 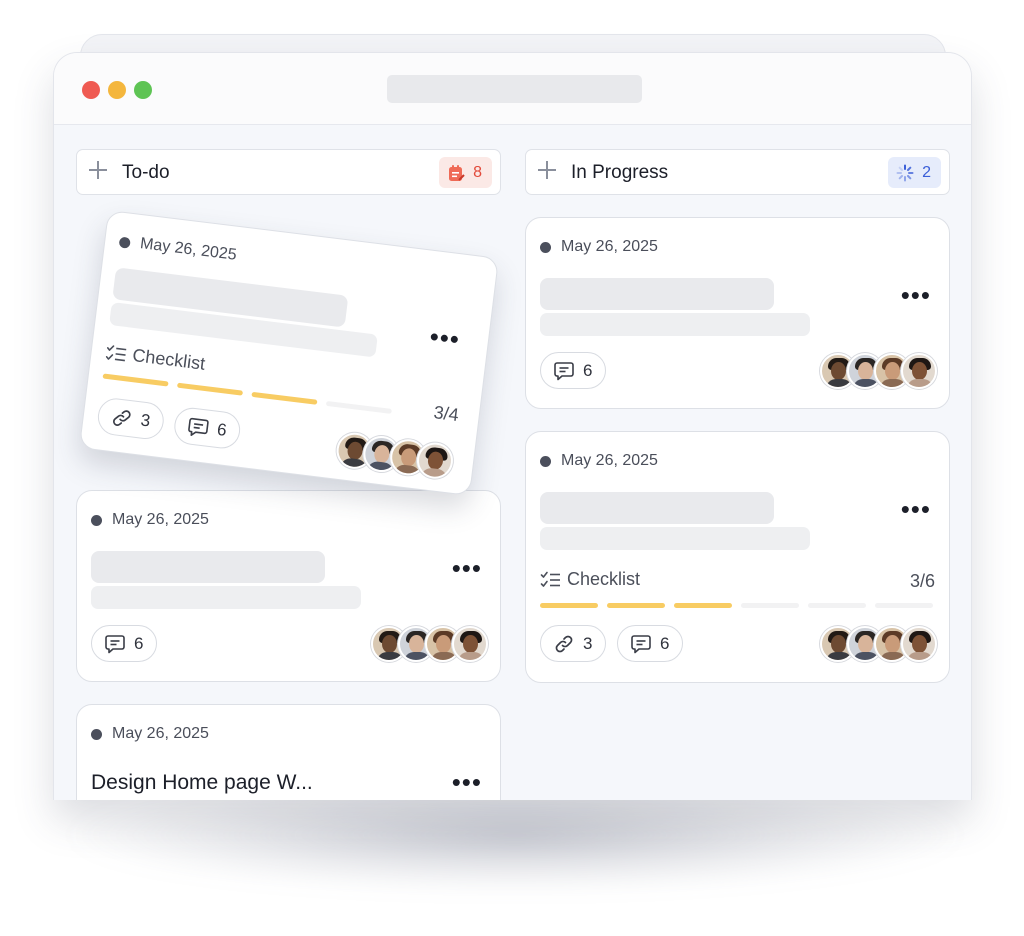 I want to click on close-window-button, so click(x=91, y=90).